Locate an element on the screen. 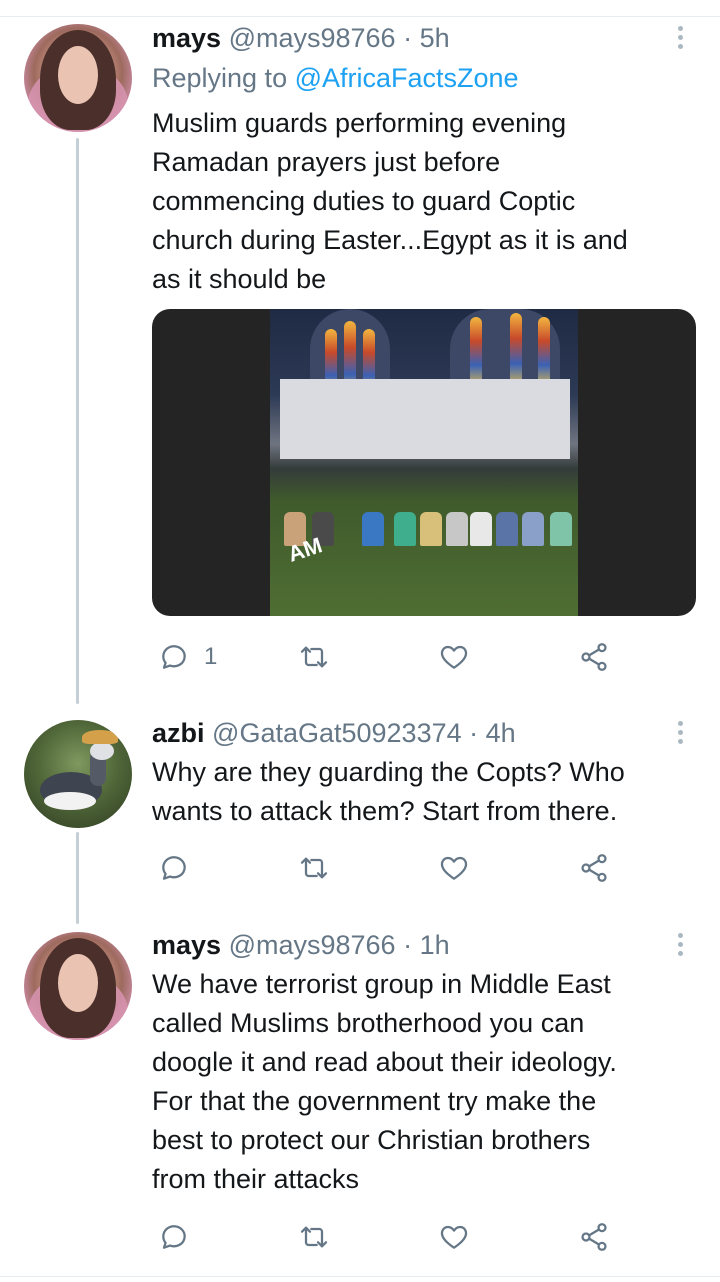 Image resolution: width=720 pixels, height=1282 pixels. user-name: azbi is located at coordinates (178, 733).